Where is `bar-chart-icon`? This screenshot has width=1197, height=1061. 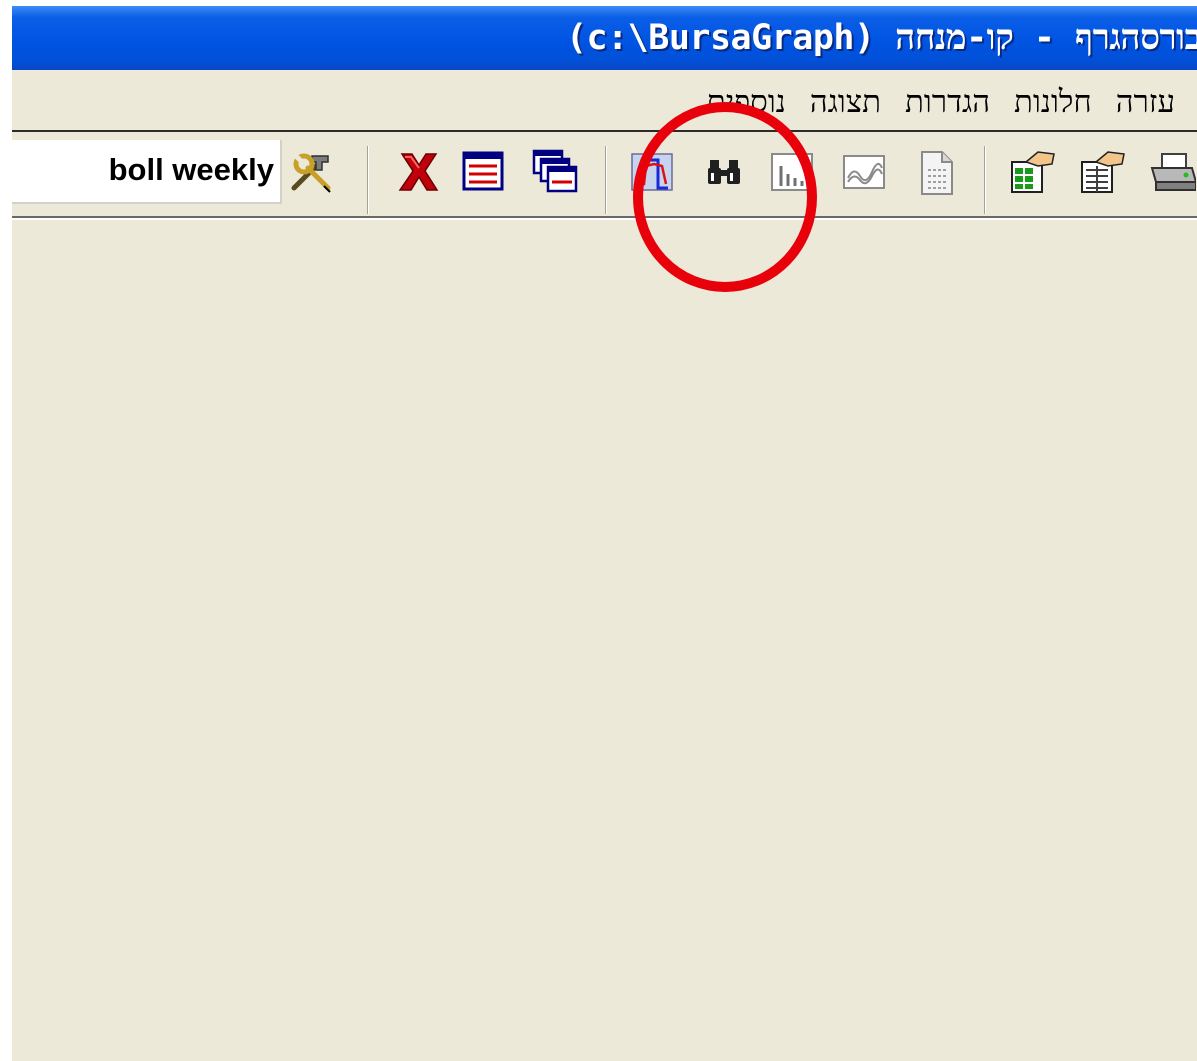 bar-chart-icon is located at coordinates (792, 172).